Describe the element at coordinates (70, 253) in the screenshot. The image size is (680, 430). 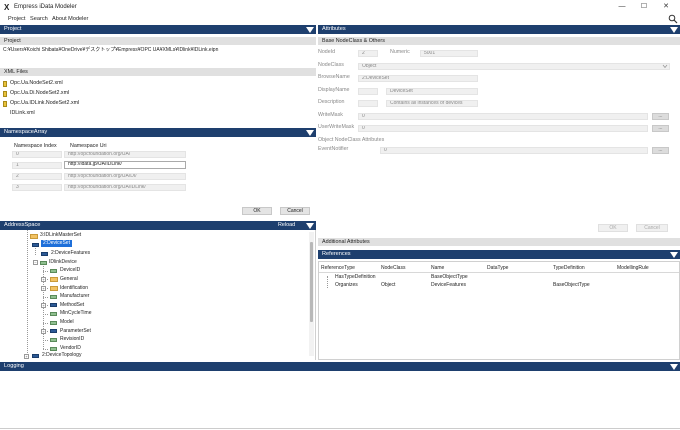
I see `tree-node-device-features: 2:DeviceFeatures` at that location.